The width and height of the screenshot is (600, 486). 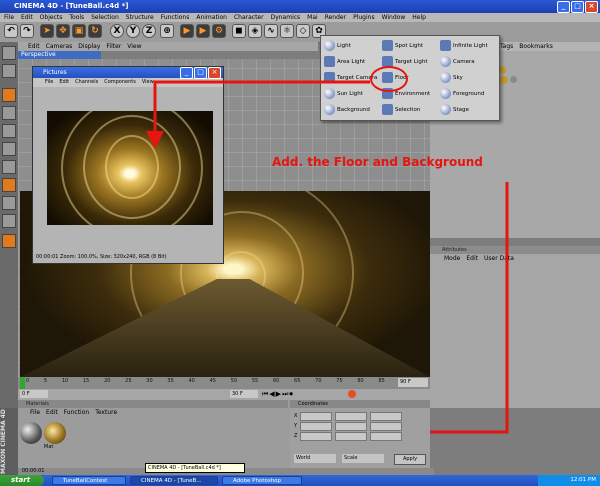 I want to click on menu-render: Render, so click(x=335, y=17).